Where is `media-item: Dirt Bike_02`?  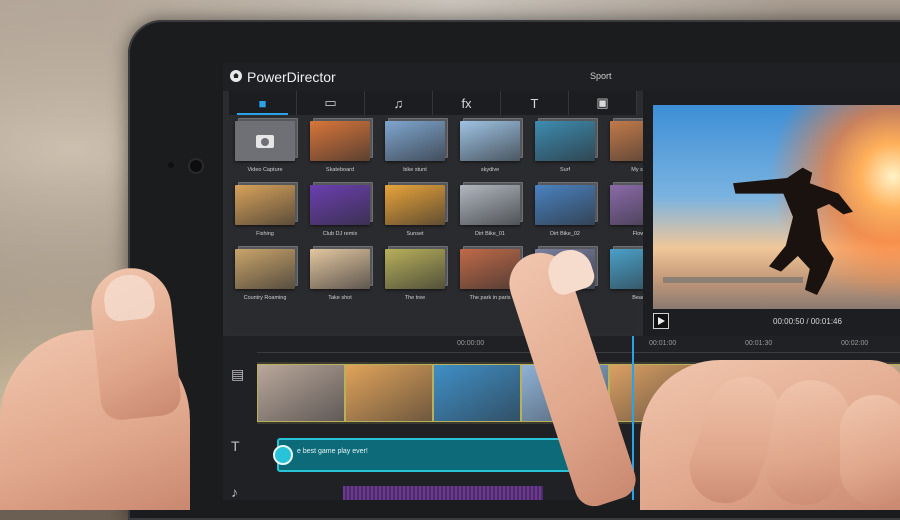
media-item: Dirt Bike_02 is located at coordinates (565, 211).